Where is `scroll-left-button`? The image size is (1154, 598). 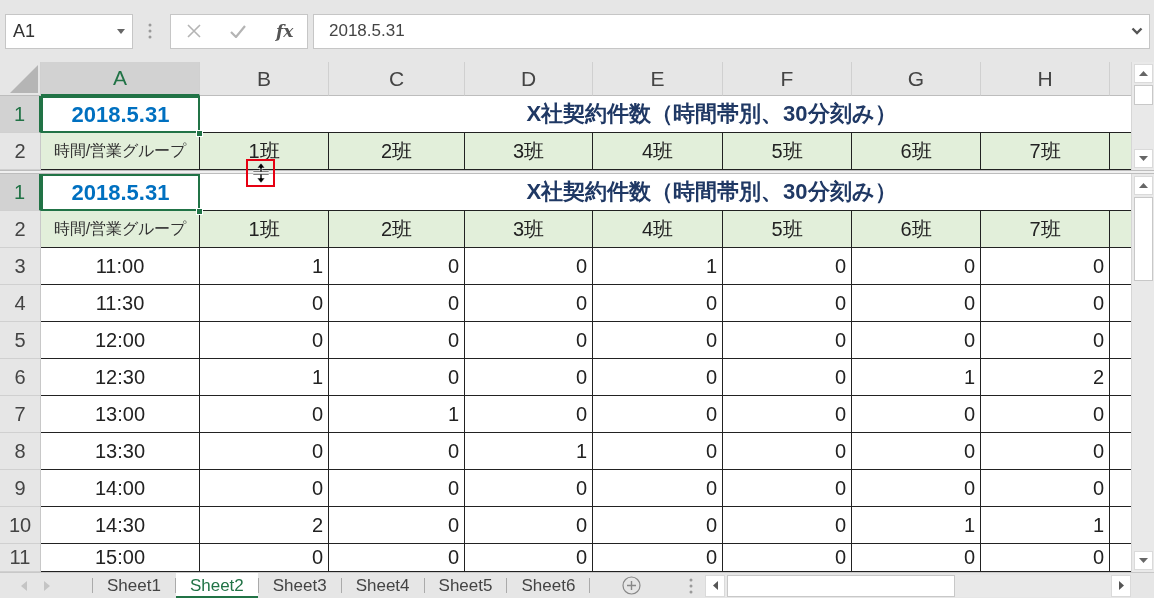
scroll-left-button is located at coordinates (715, 585).